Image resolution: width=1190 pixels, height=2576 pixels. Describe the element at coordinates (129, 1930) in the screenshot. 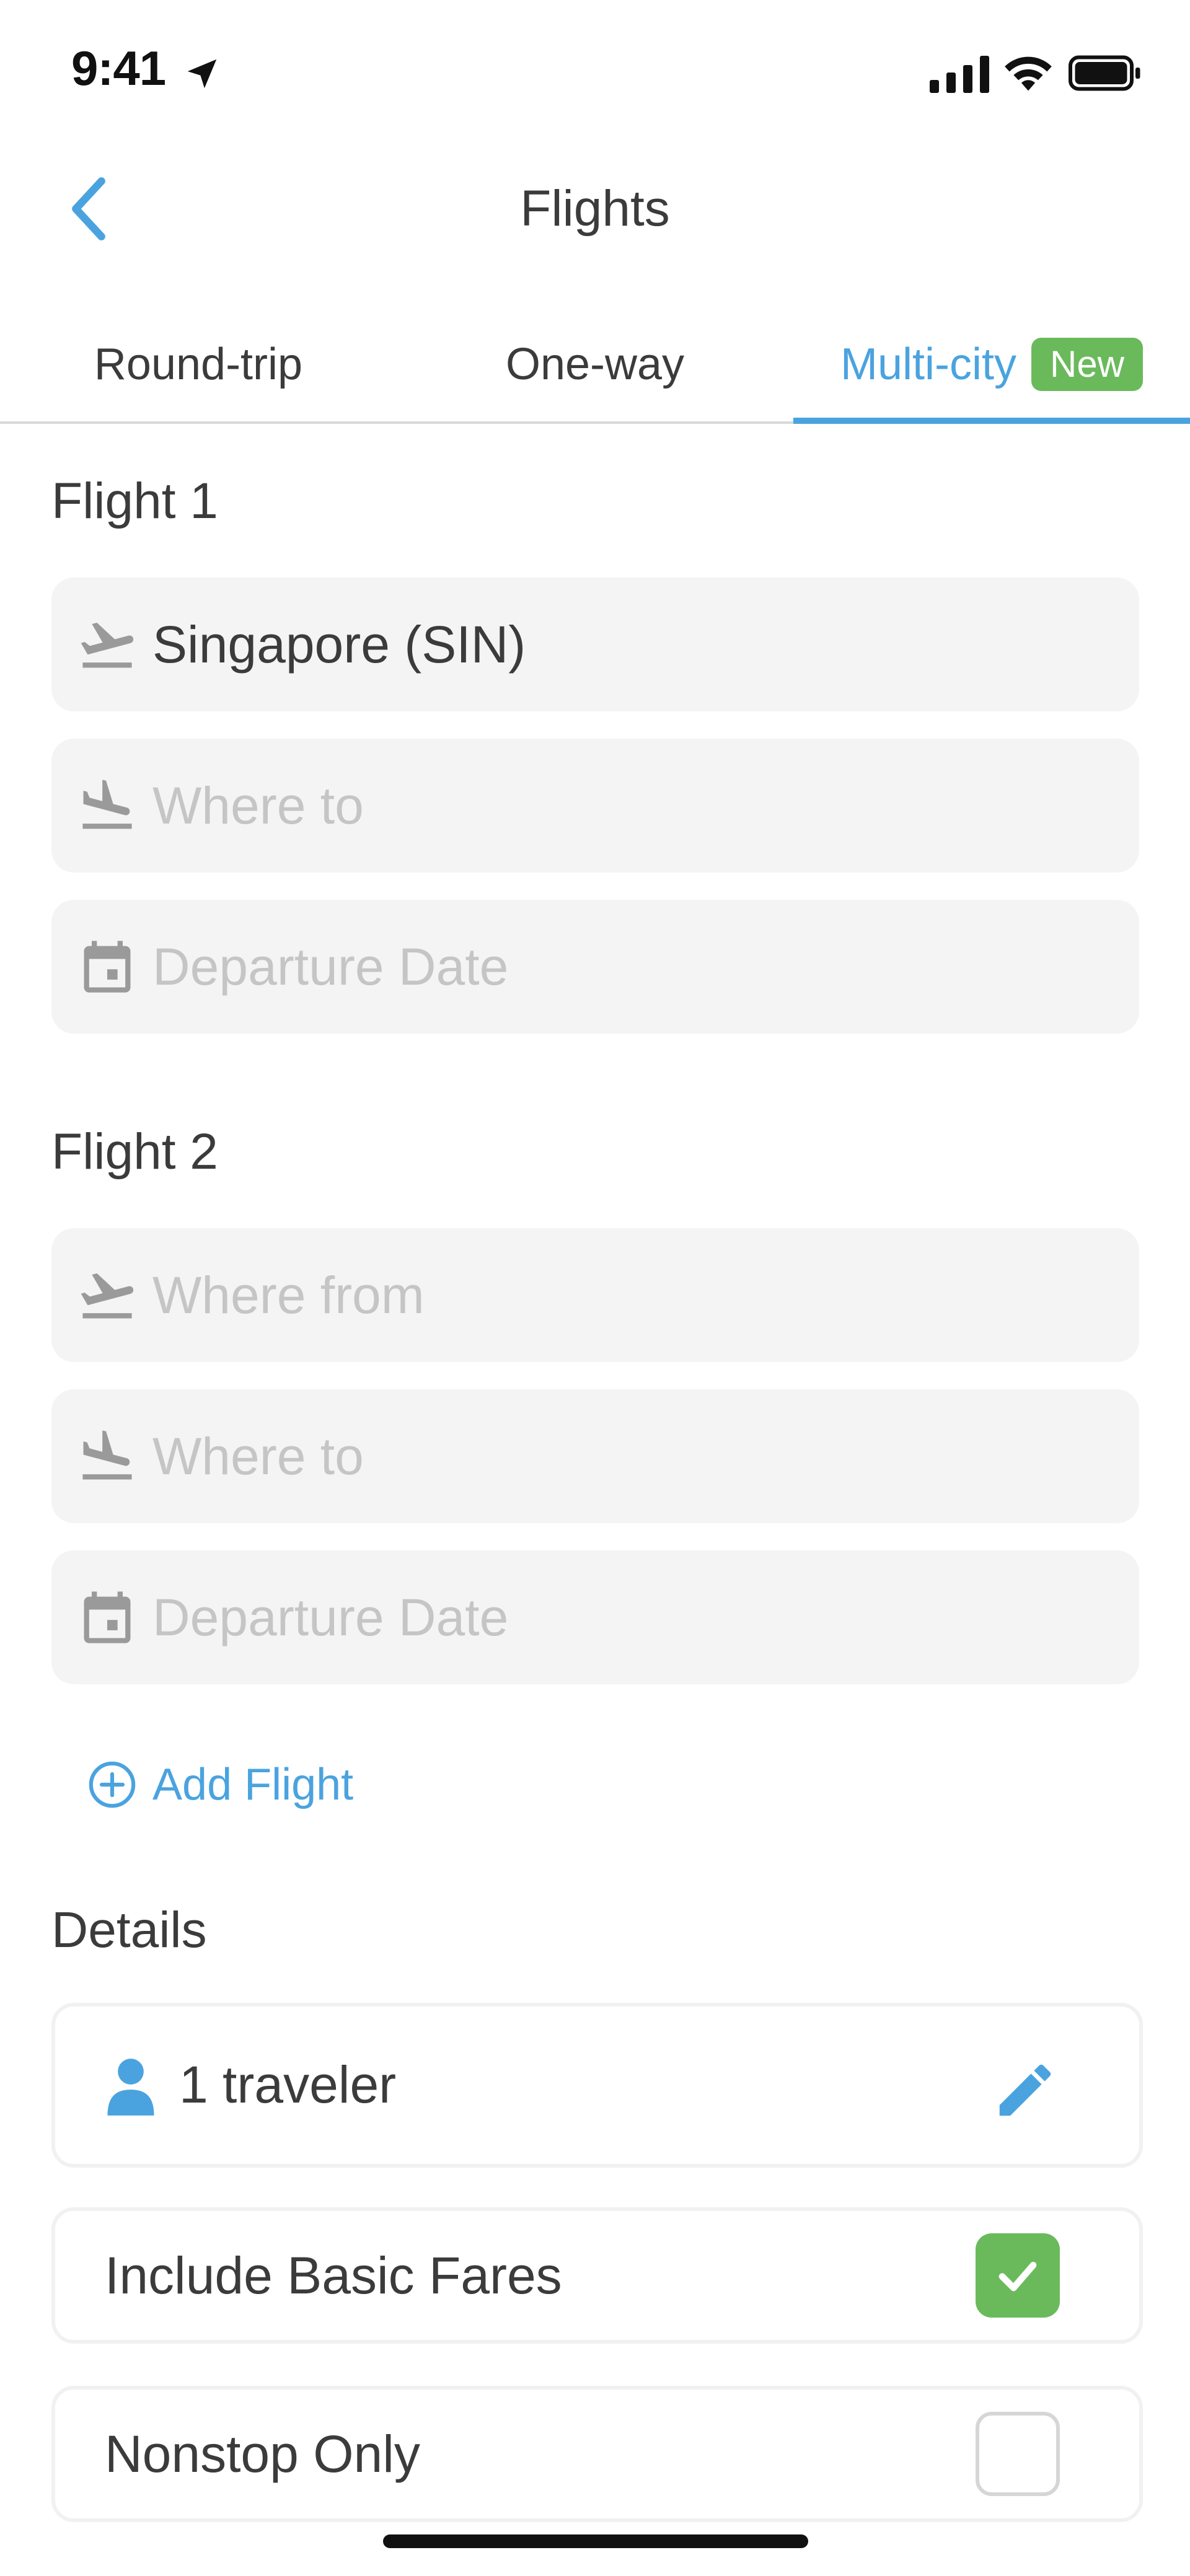

I see `details-title: Details` at that location.